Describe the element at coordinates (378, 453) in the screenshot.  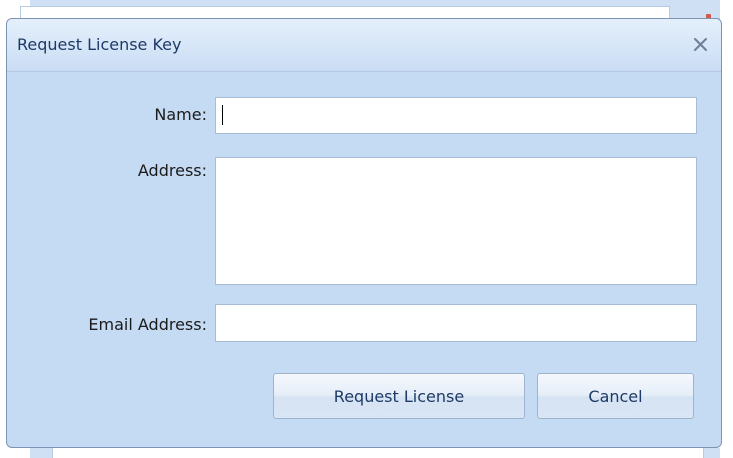
I see `background-window-bottom-panel` at that location.